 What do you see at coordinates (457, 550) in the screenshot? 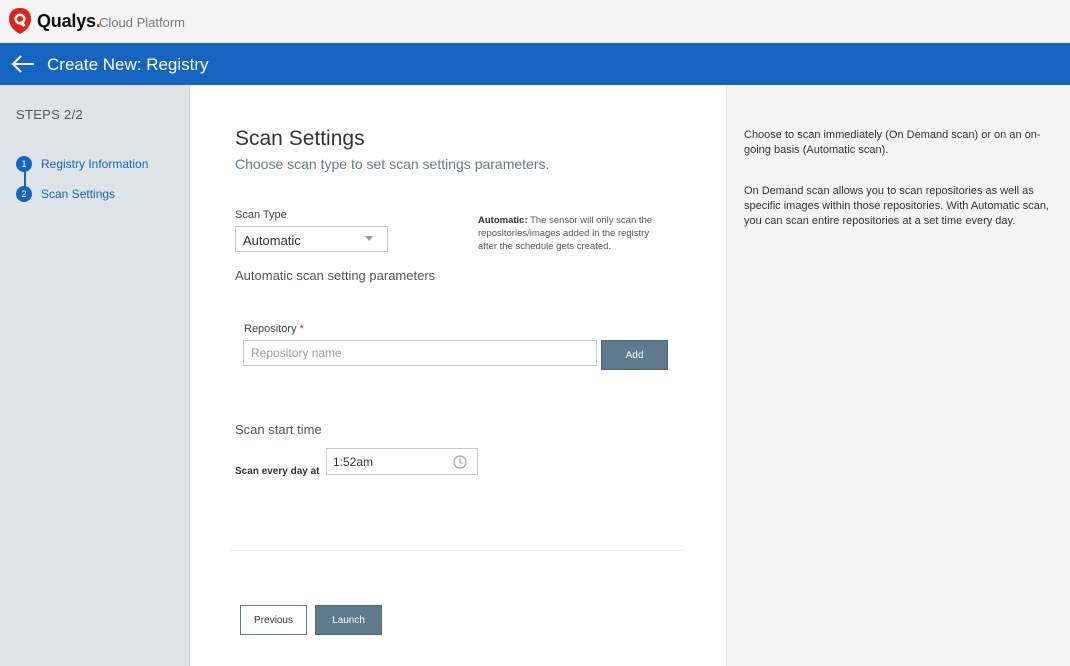
I see `footer-divider` at bounding box center [457, 550].